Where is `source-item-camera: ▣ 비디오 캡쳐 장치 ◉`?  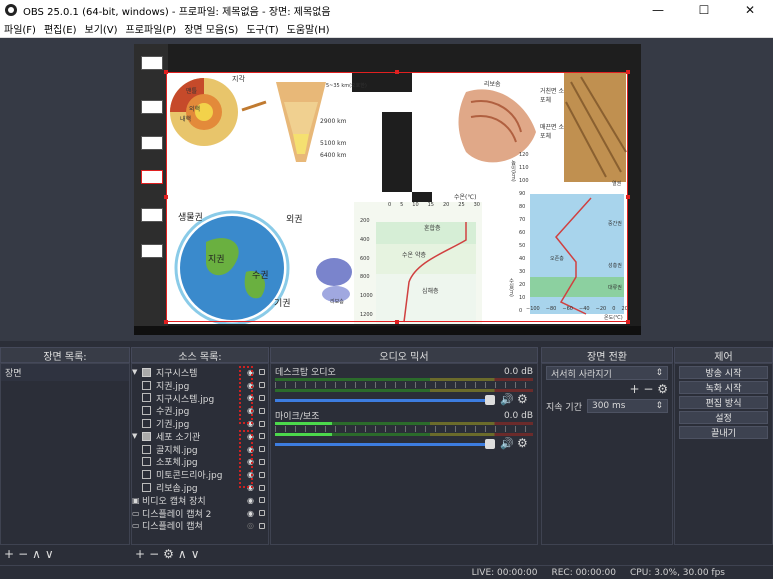 source-item-camera: ▣ 비디오 캡쳐 장치 ◉ is located at coordinates (200, 500).